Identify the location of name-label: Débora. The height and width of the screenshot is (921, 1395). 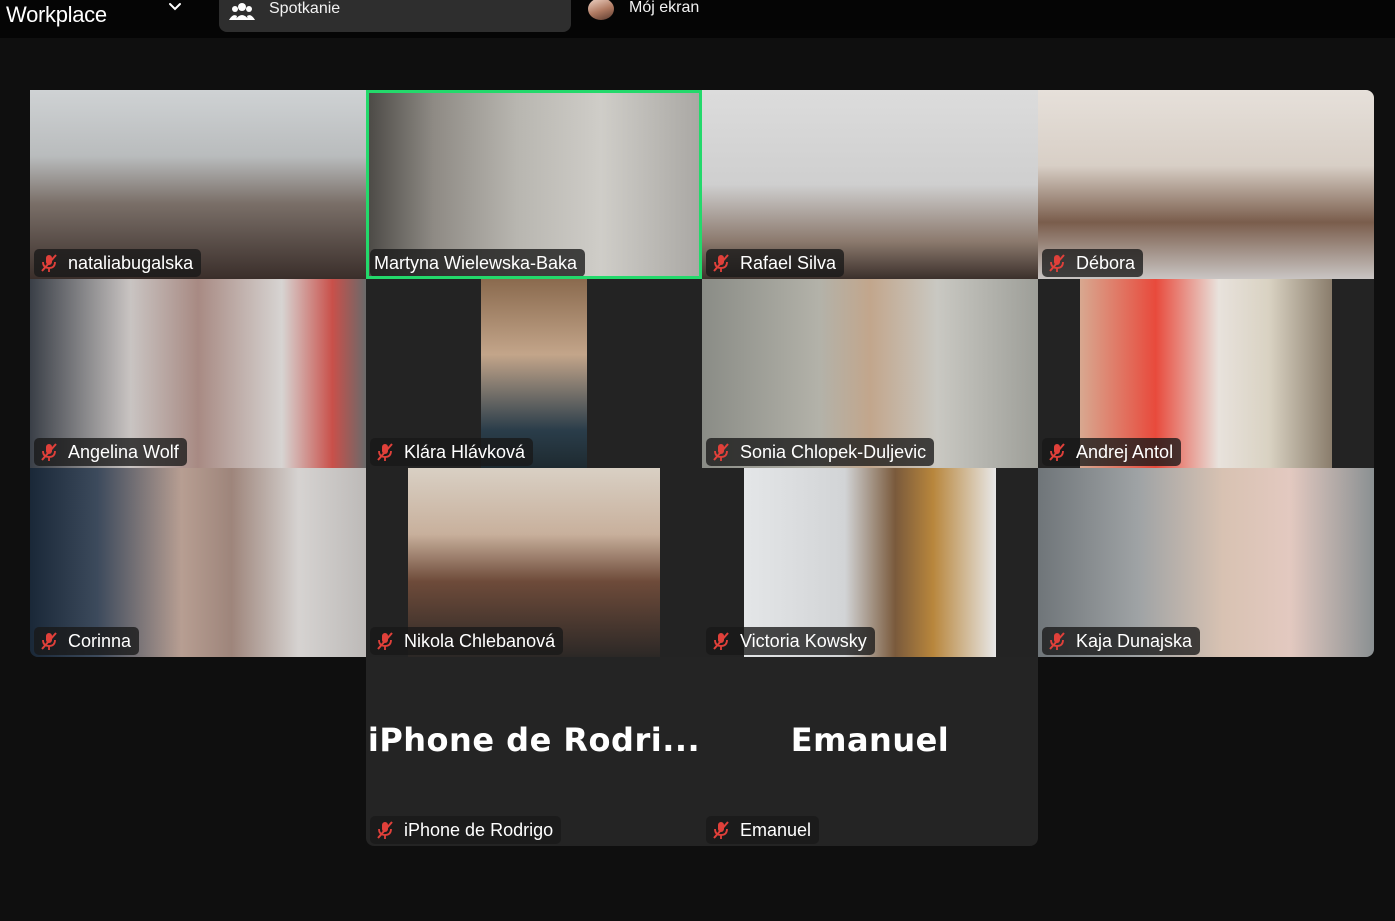
(1093, 263).